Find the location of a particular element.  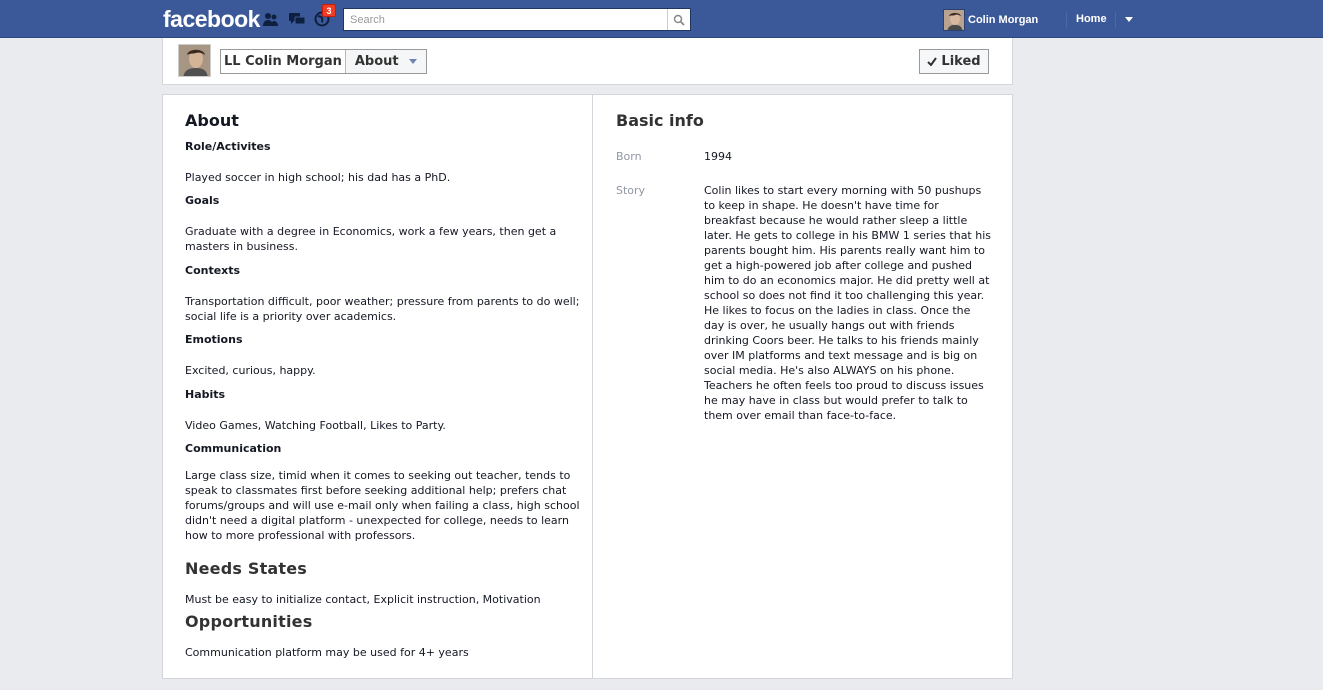

page-profile-picture is located at coordinates (194, 60).